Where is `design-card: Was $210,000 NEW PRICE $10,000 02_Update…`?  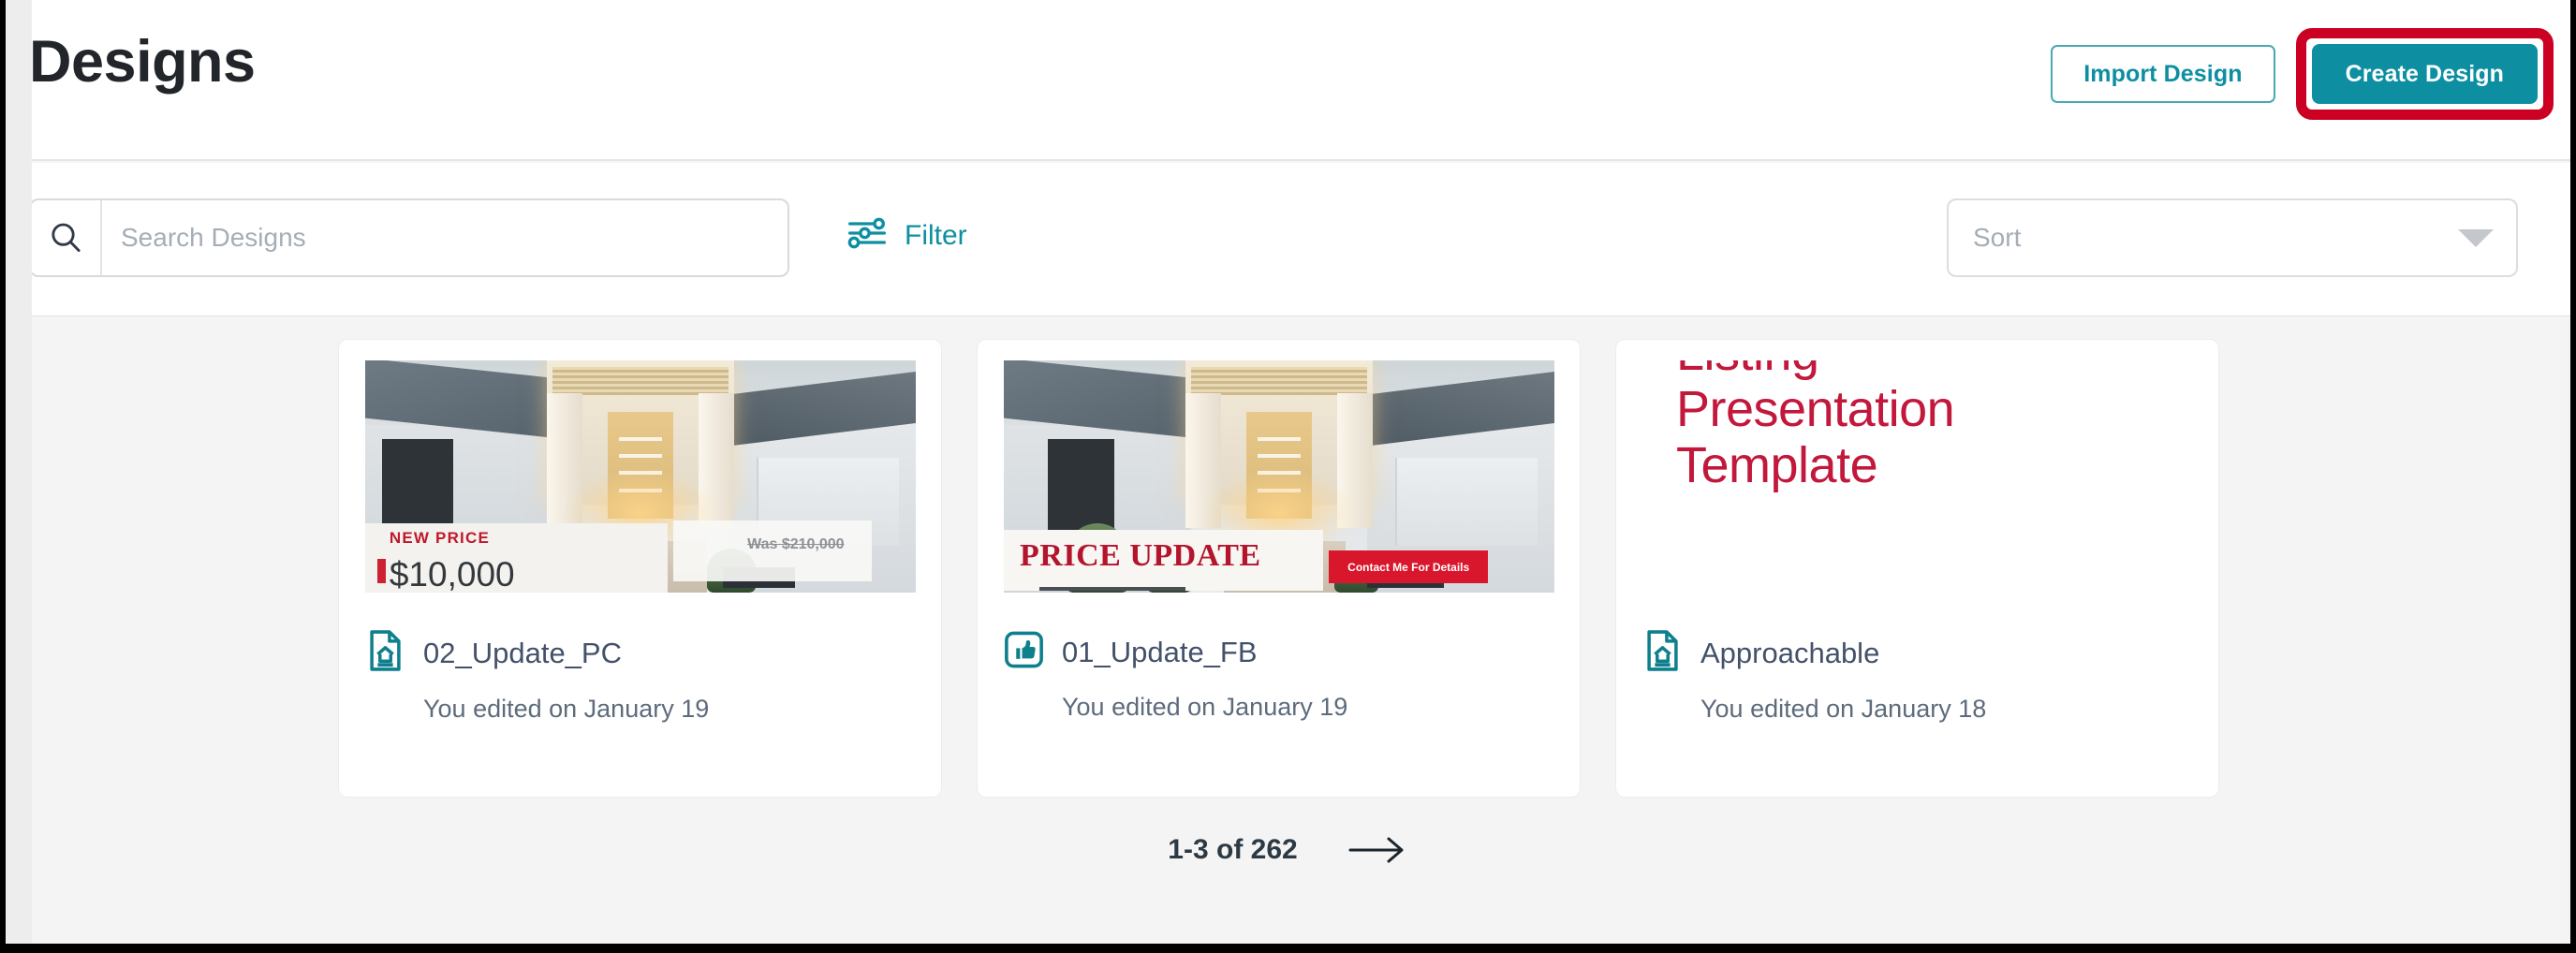 design-card: Was $210,000 NEW PRICE $10,000 02_Update… is located at coordinates (640, 568).